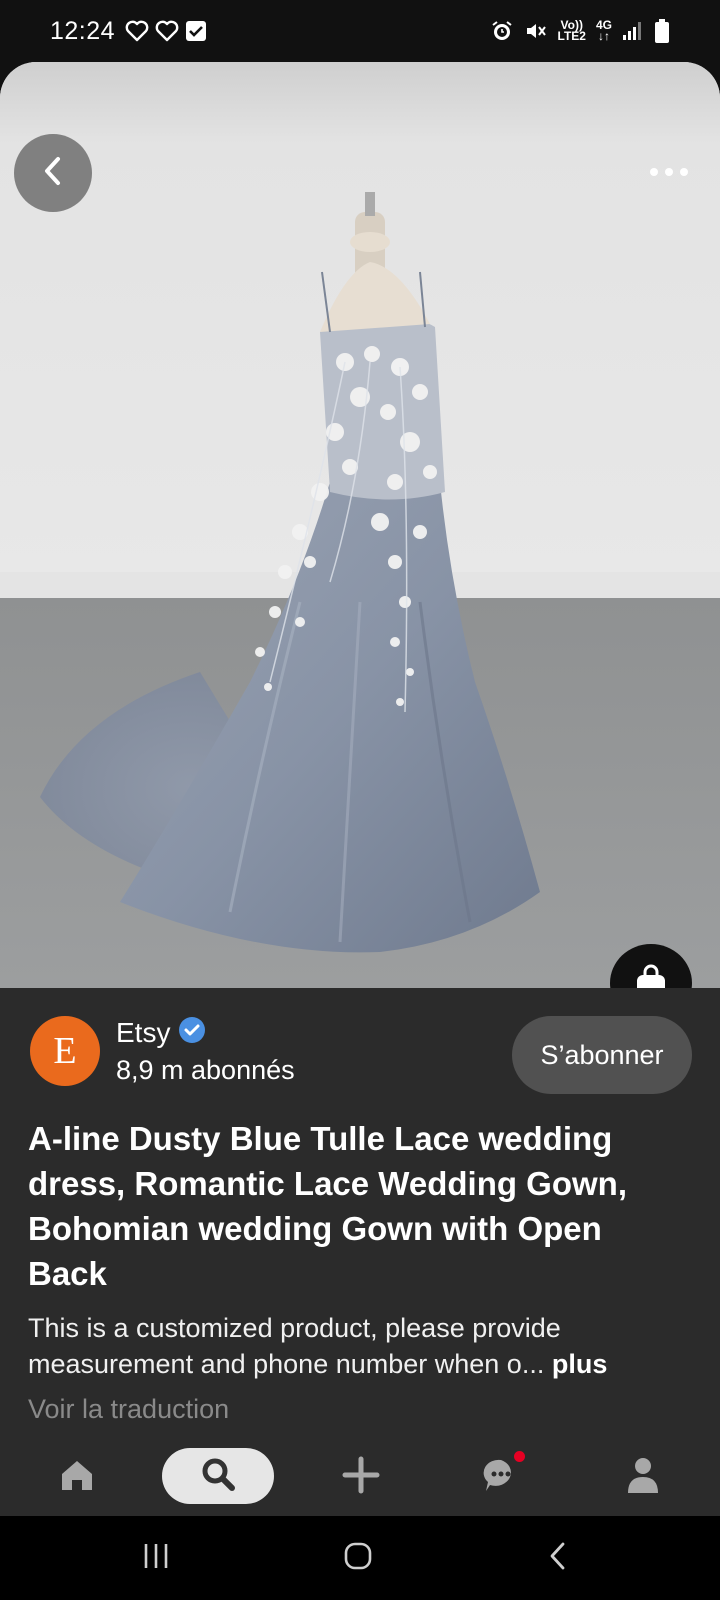 This screenshot has height=1600, width=720. I want to click on nav-home, so click(77, 1477).